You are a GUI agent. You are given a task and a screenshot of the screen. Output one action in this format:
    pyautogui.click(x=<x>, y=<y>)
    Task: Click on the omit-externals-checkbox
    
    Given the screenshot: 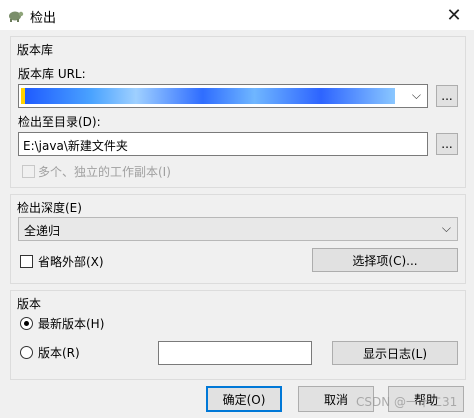 What is the action you would take?
    pyautogui.click(x=26, y=261)
    